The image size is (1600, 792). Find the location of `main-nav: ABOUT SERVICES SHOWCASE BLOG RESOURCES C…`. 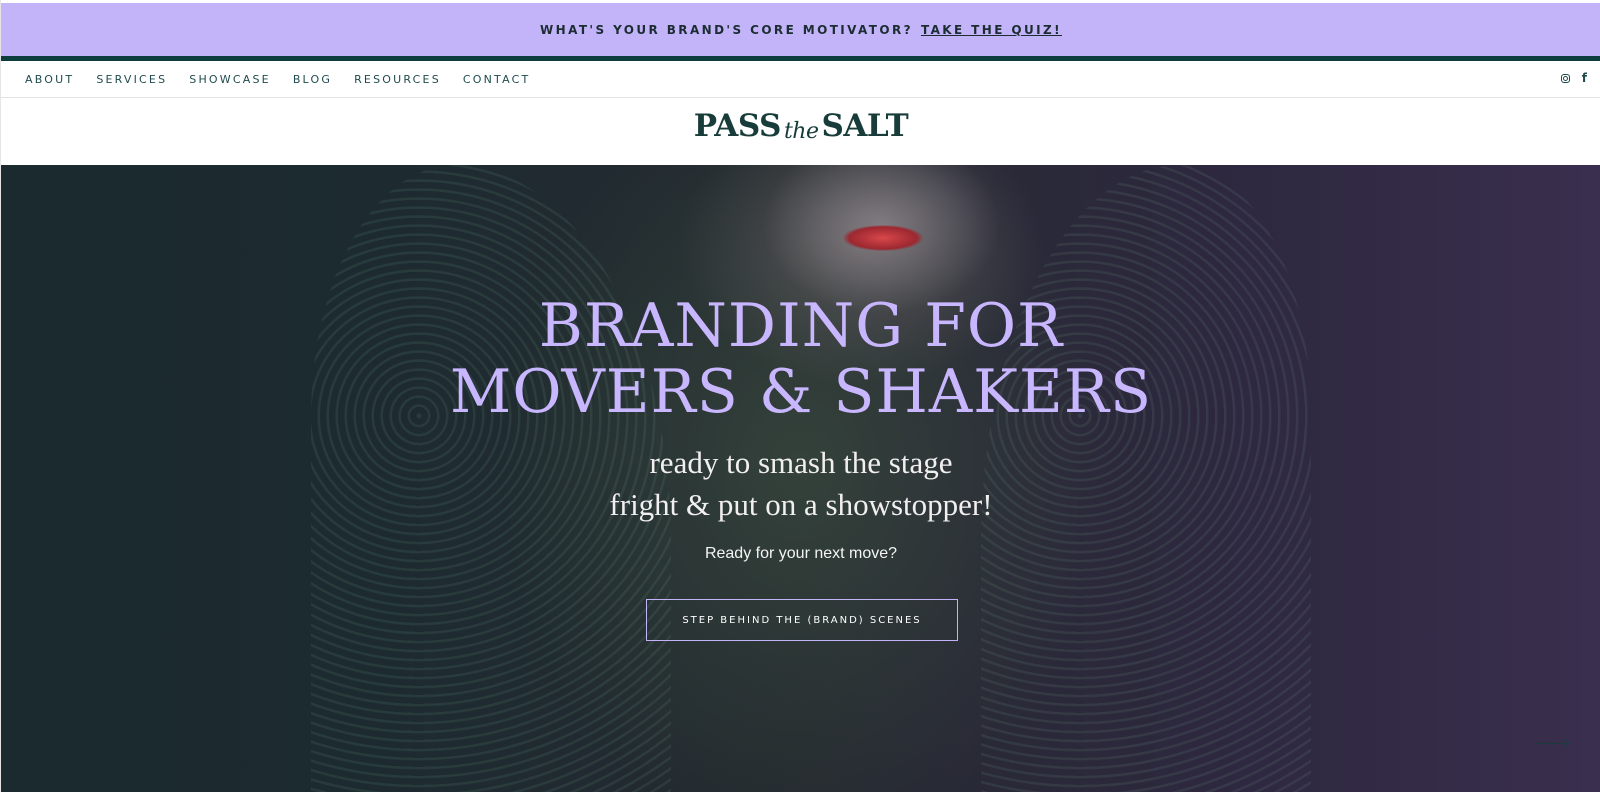

main-nav: ABOUT SERVICES SHOWCASE BLOG RESOURCES C… is located at coordinates (800, 79).